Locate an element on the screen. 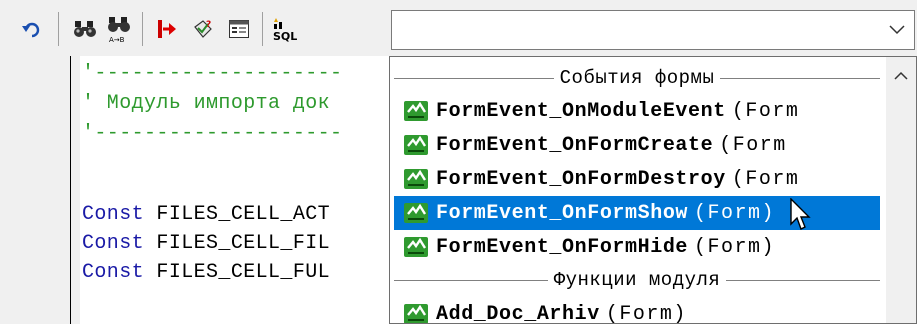 The height and width of the screenshot is (324, 917). find-icon is located at coordinates (85, 29).